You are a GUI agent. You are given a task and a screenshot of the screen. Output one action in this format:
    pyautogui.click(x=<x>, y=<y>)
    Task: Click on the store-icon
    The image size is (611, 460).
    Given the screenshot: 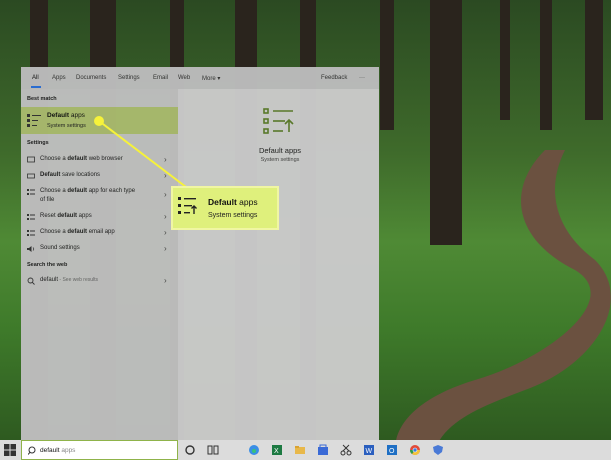 What is the action you would take?
    pyautogui.click(x=323, y=450)
    